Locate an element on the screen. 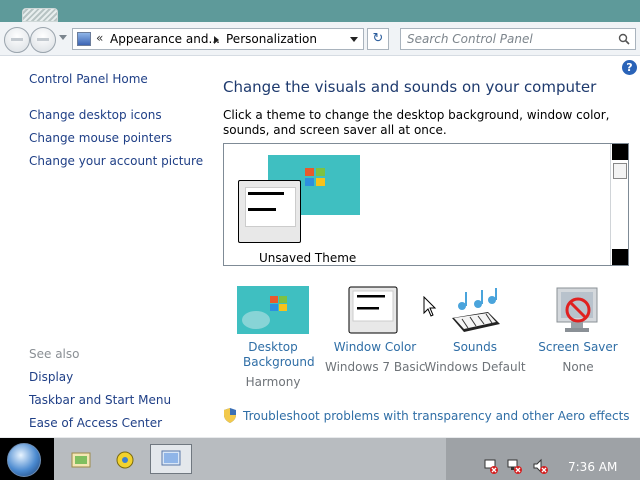 Image resolution: width=640 pixels, height=480 pixels. scroll-thumb is located at coordinates (620, 171).